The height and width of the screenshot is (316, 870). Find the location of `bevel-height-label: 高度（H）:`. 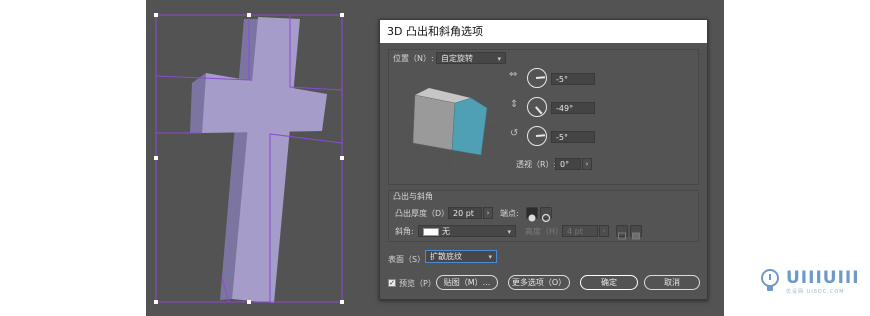

bevel-height-label: 高度（H）: is located at coordinates (545, 231).